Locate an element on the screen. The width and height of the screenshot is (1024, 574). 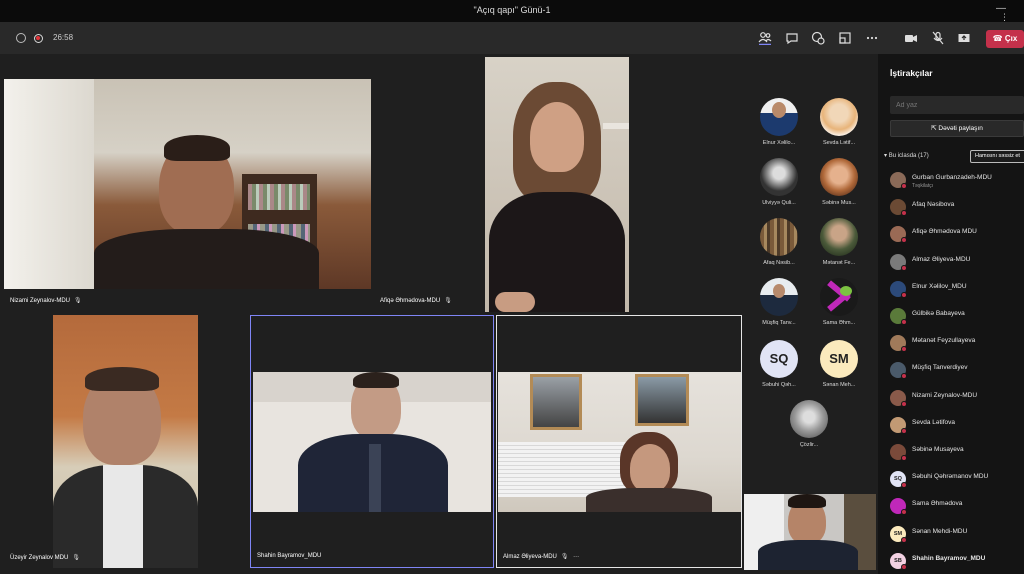
video-tile: Shahin Bayramov_MDU is located at coordinates (372, 441).